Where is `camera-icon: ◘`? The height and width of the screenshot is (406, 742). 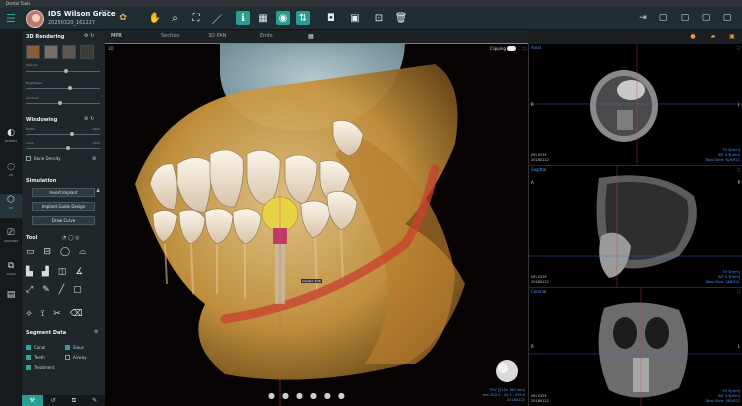 camera-icon: ◘ is located at coordinates (331, 18).